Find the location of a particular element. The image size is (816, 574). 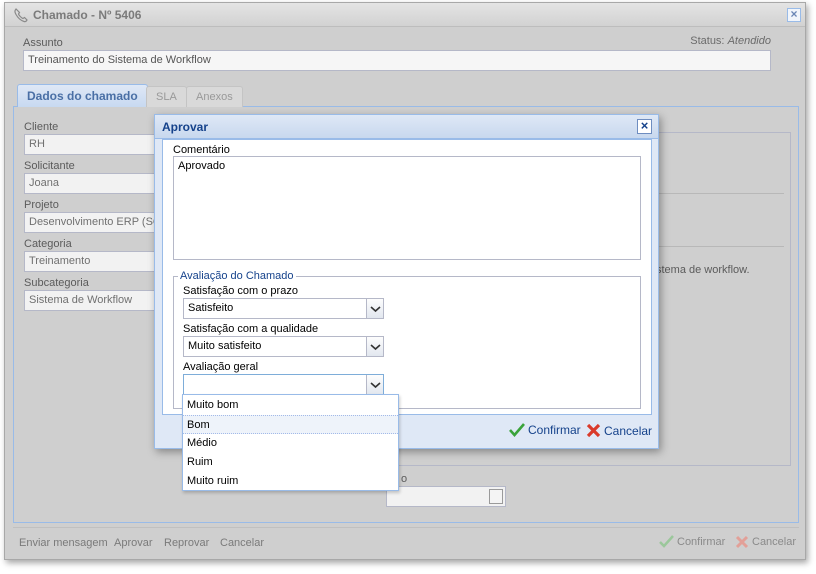

comment-textarea: Aprovado is located at coordinates (407, 208).